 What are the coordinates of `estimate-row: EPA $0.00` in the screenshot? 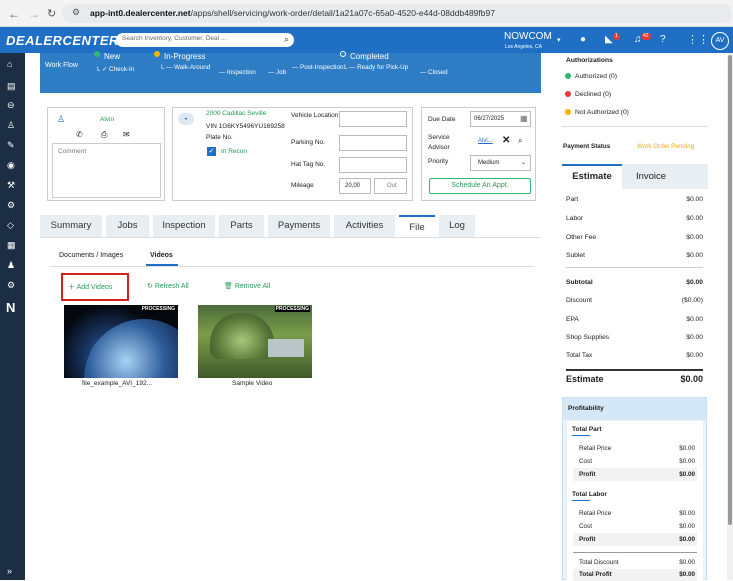 It's located at (634, 319).